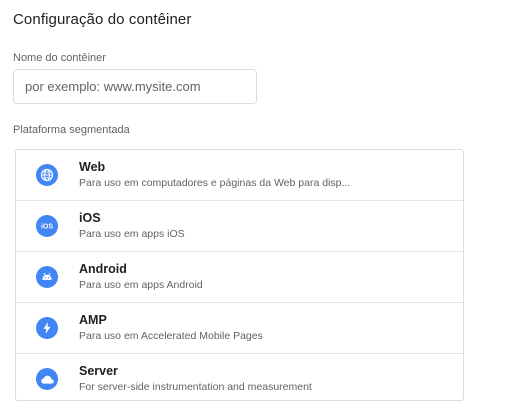 The image size is (520, 412). What do you see at coordinates (239, 277) in the screenshot?
I see `platform-option-android: Android Para uso em apps Android` at bounding box center [239, 277].